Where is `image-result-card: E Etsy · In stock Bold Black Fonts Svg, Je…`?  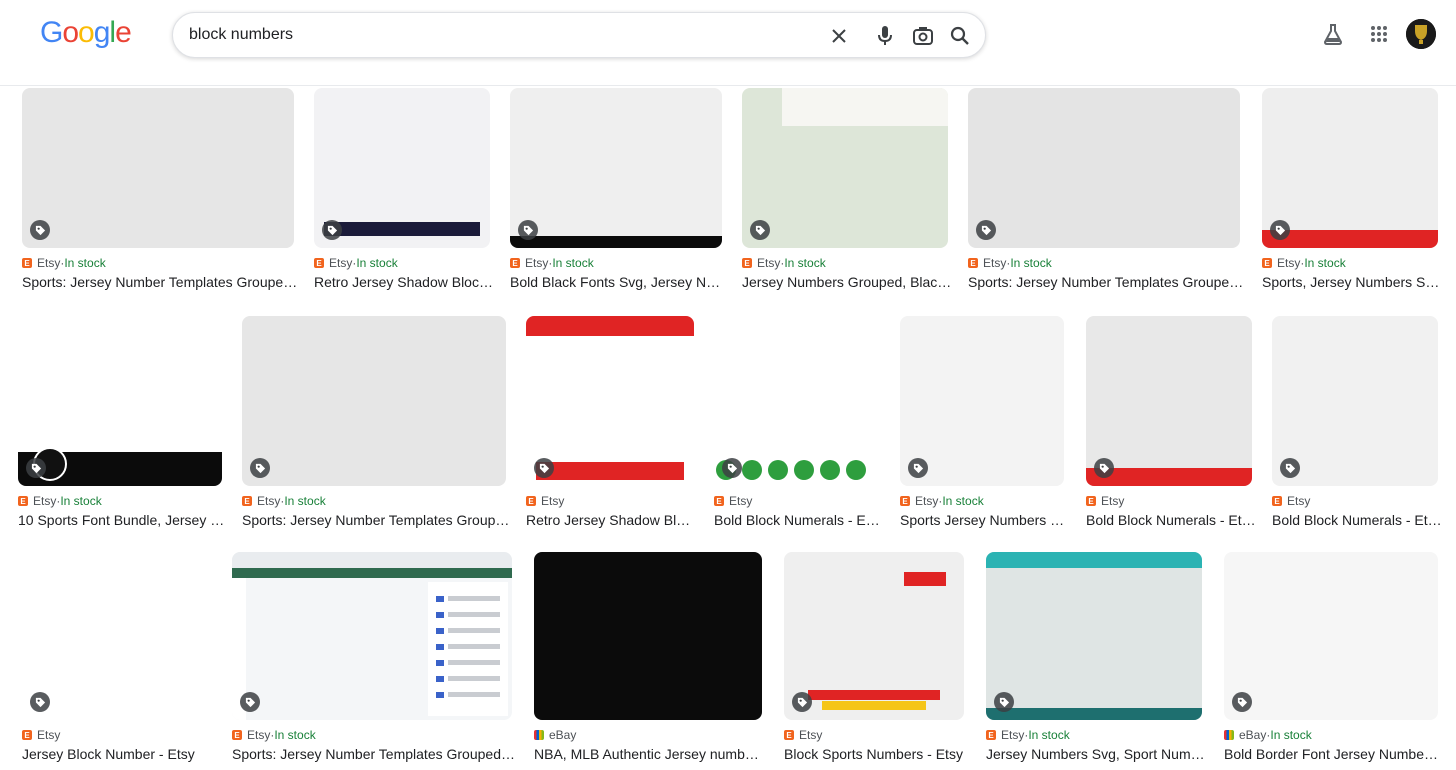 image-result-card: E Etsy · In stock Bold Black Fonts Svg, Je… is located at coordinates (618, 189).